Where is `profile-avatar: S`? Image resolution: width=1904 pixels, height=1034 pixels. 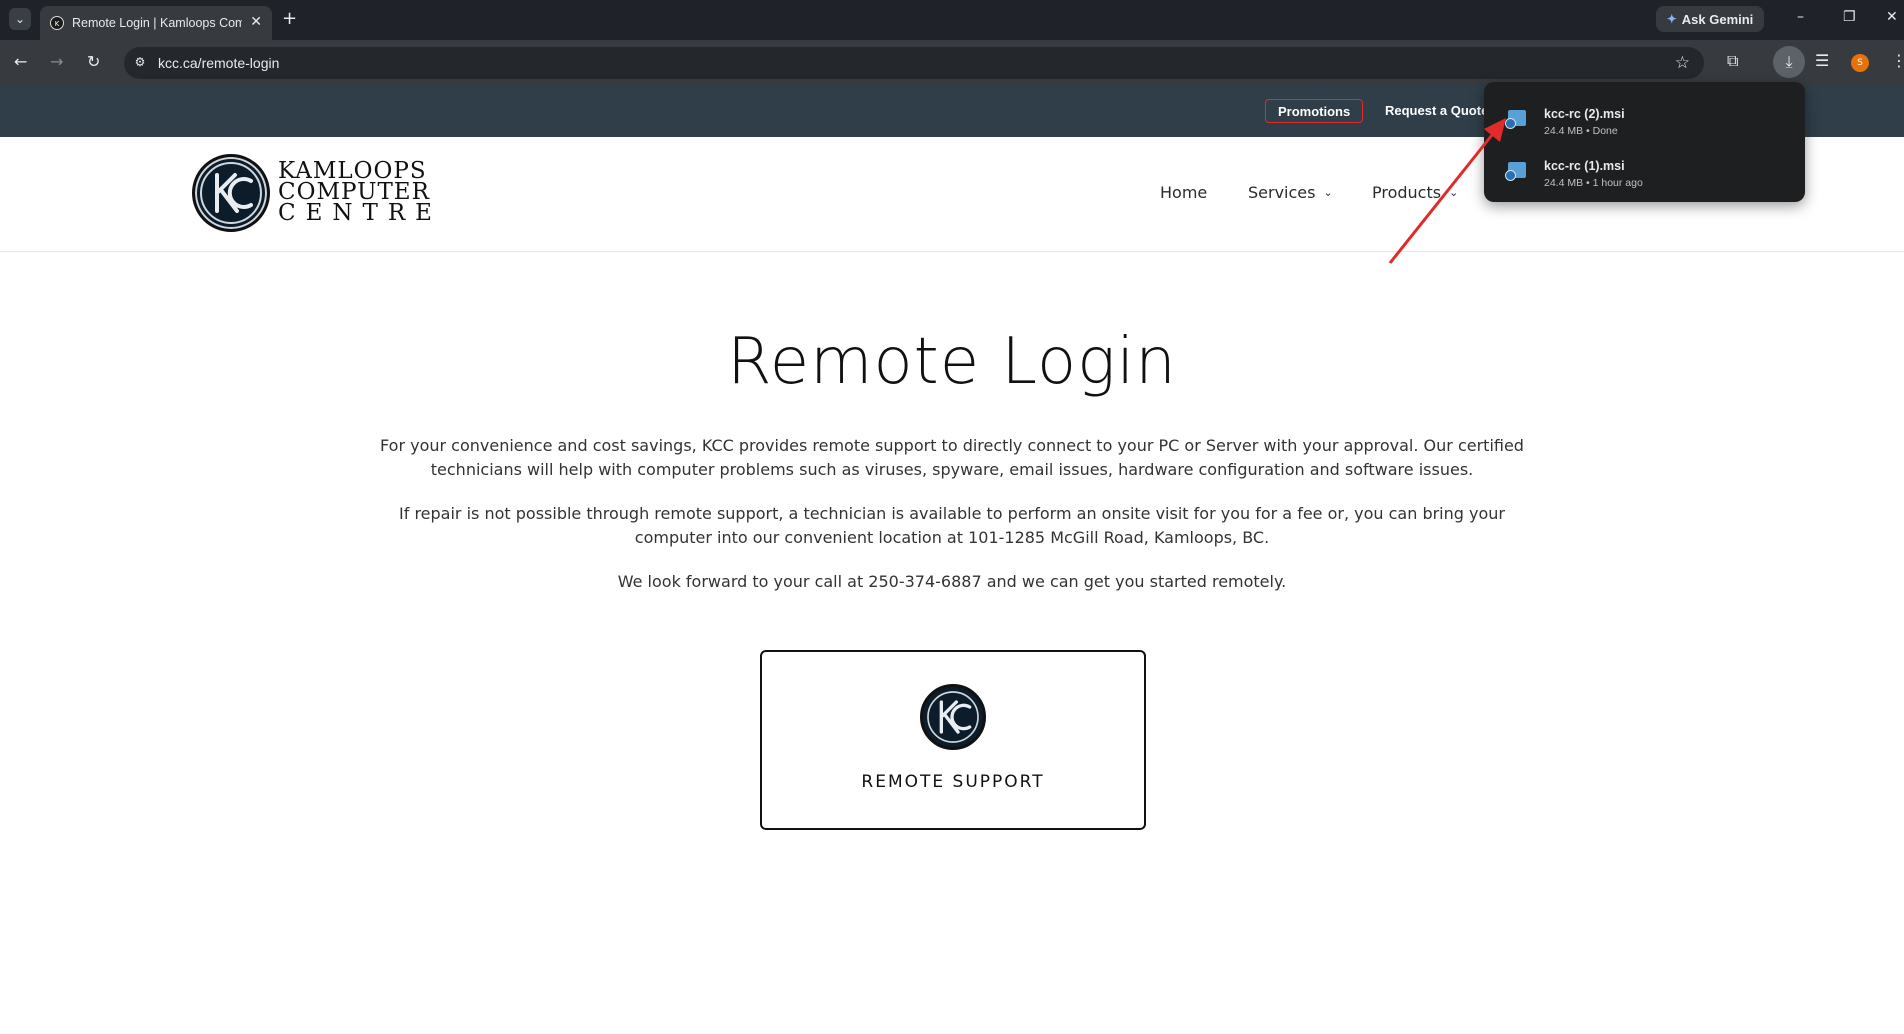 profile-avatar: S is located at coordinates (1860, 63).